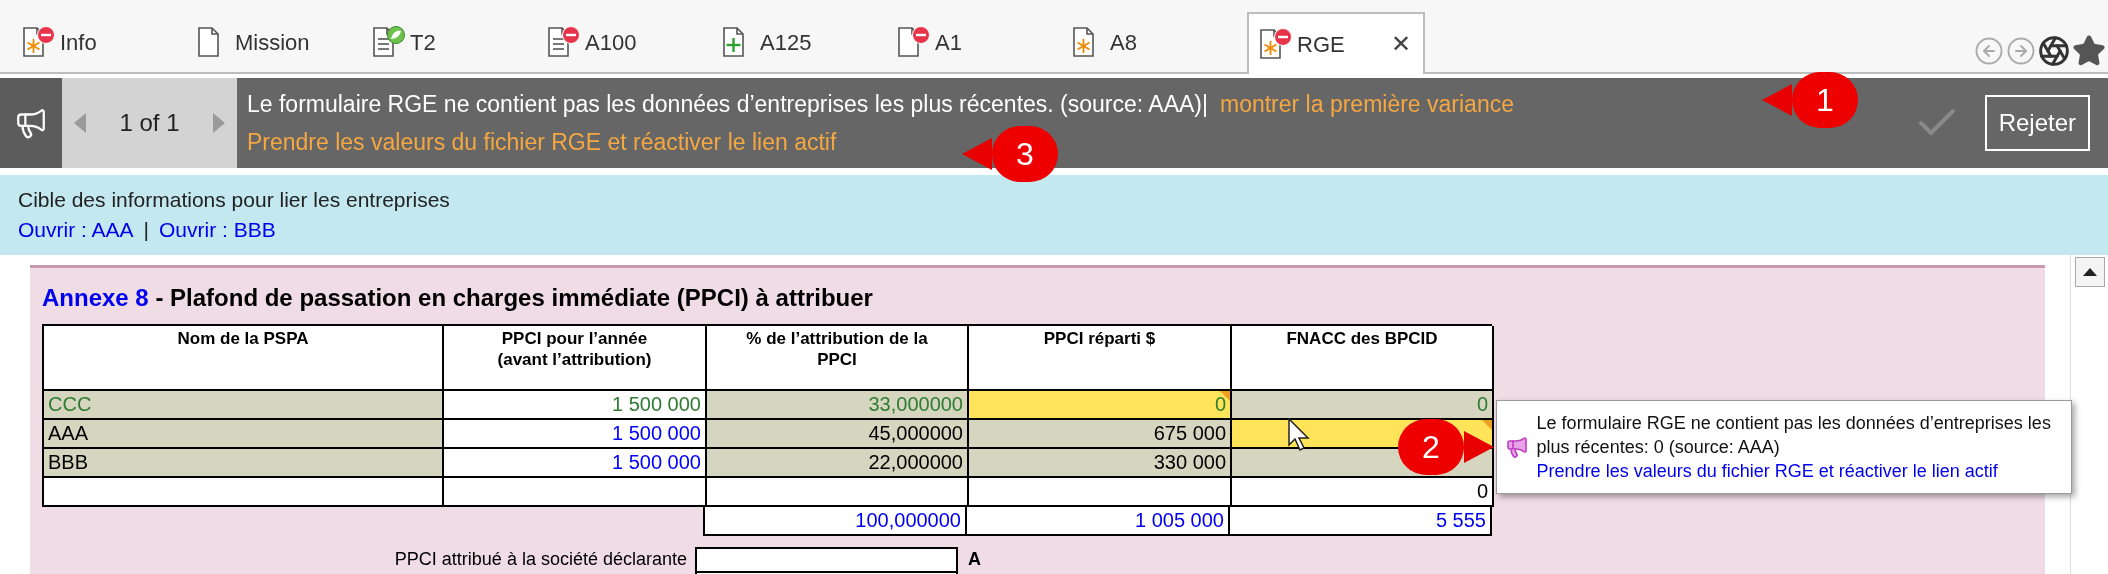 The width and height of the screenshot is (2108, 574). I want to click on tab: Mission, so click(274, 42).